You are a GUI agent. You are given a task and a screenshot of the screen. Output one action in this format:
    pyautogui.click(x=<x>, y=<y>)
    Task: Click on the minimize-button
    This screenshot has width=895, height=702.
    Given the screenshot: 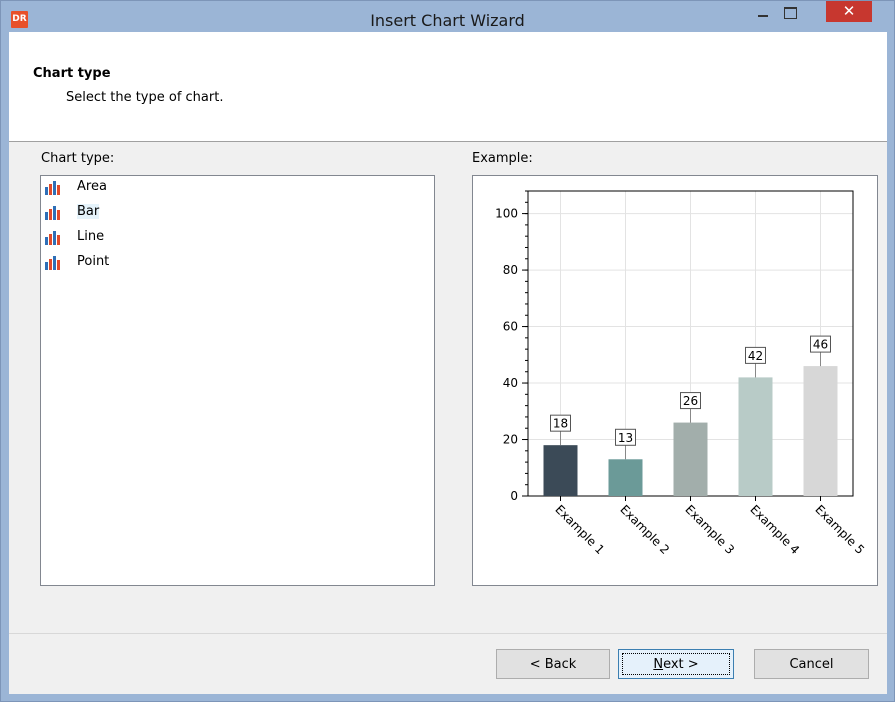 What is the action you would take?
    pyautogui.click(x=763, y=12)
    